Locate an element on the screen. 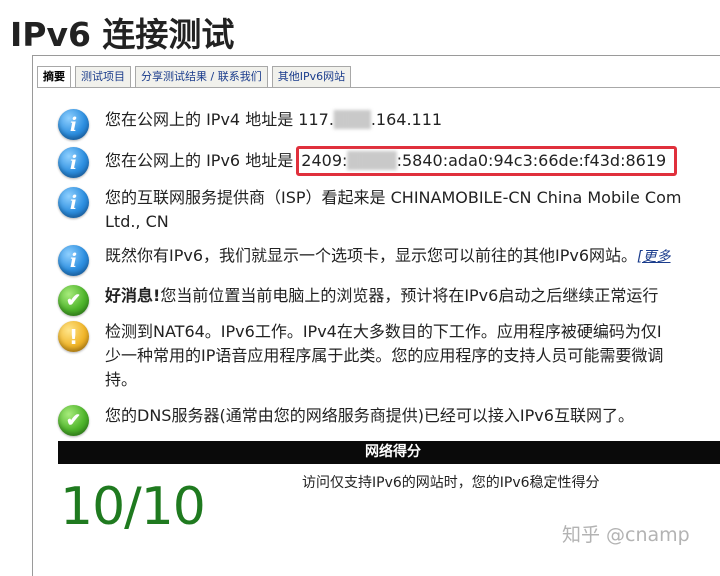  more-link: [更多 is located at coordinates (653, 257).